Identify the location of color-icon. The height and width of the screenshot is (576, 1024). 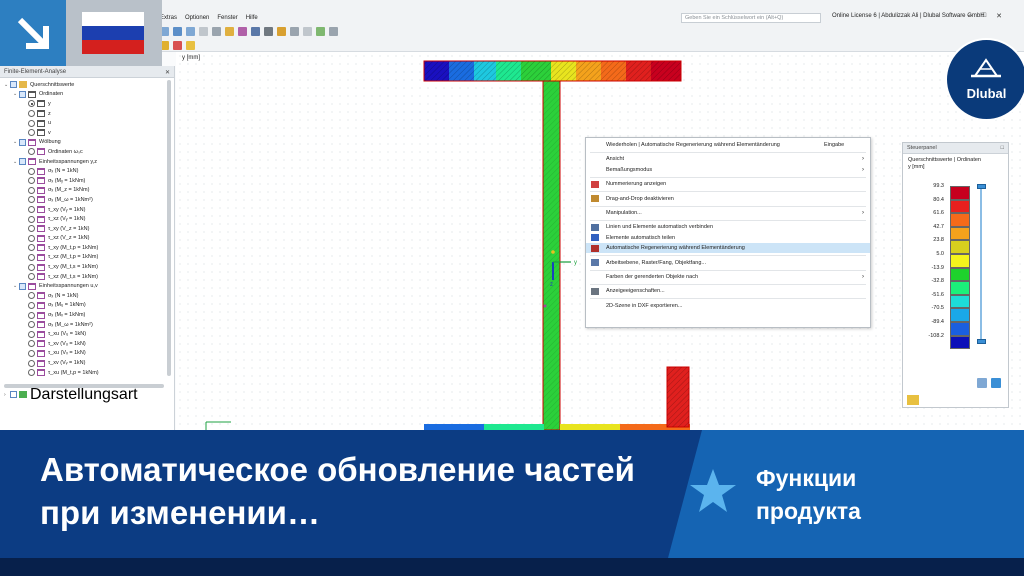
(281, 31).